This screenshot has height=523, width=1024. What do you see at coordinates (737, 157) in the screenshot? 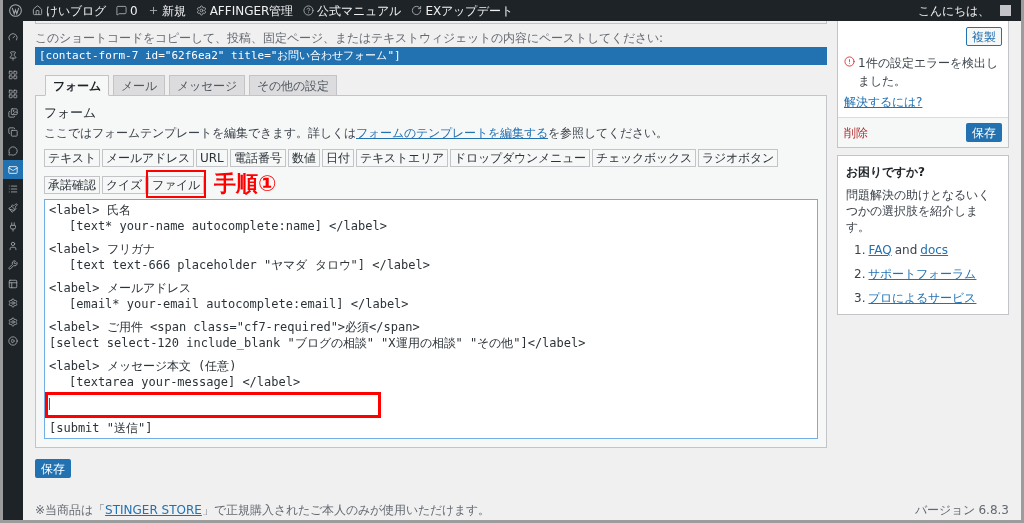
I see `tag-button: ラジオボタン` at bounding box center [737, 157].